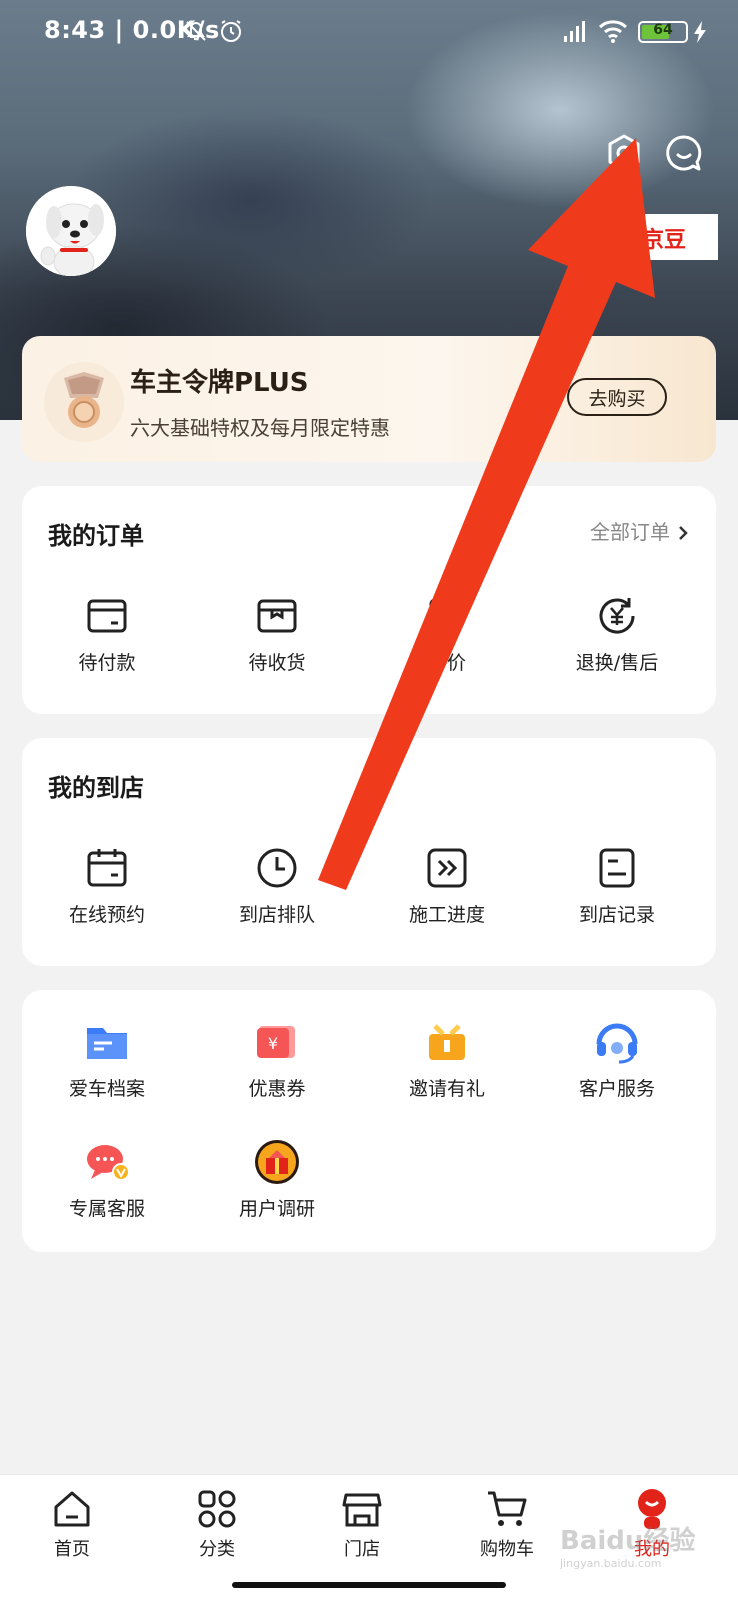 The width and height of the screenshot is (738, 1601). What do you see at coordinates (231, 31) in the screenshot?
I see `alarm-icon` at bounding box center [231, 31].